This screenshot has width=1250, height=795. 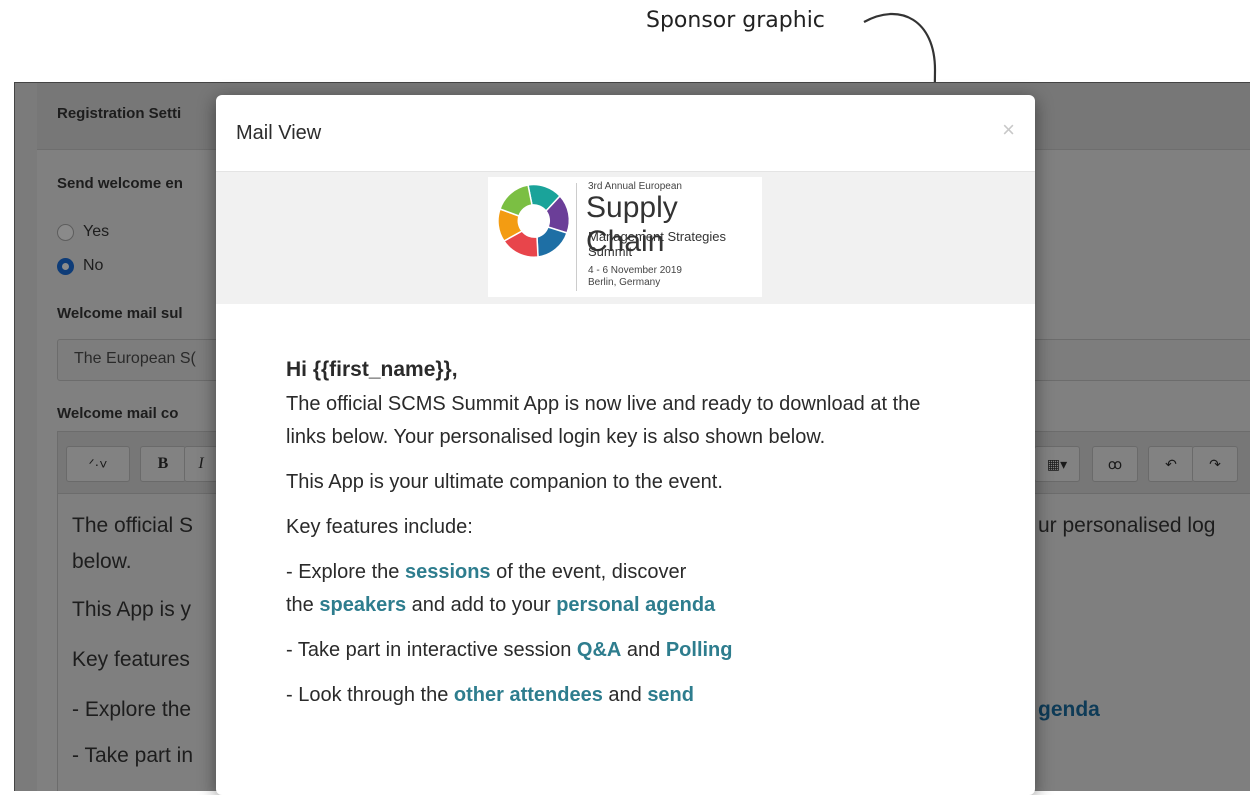 I want to click on bold-button: B, so click(x=163, y=464).